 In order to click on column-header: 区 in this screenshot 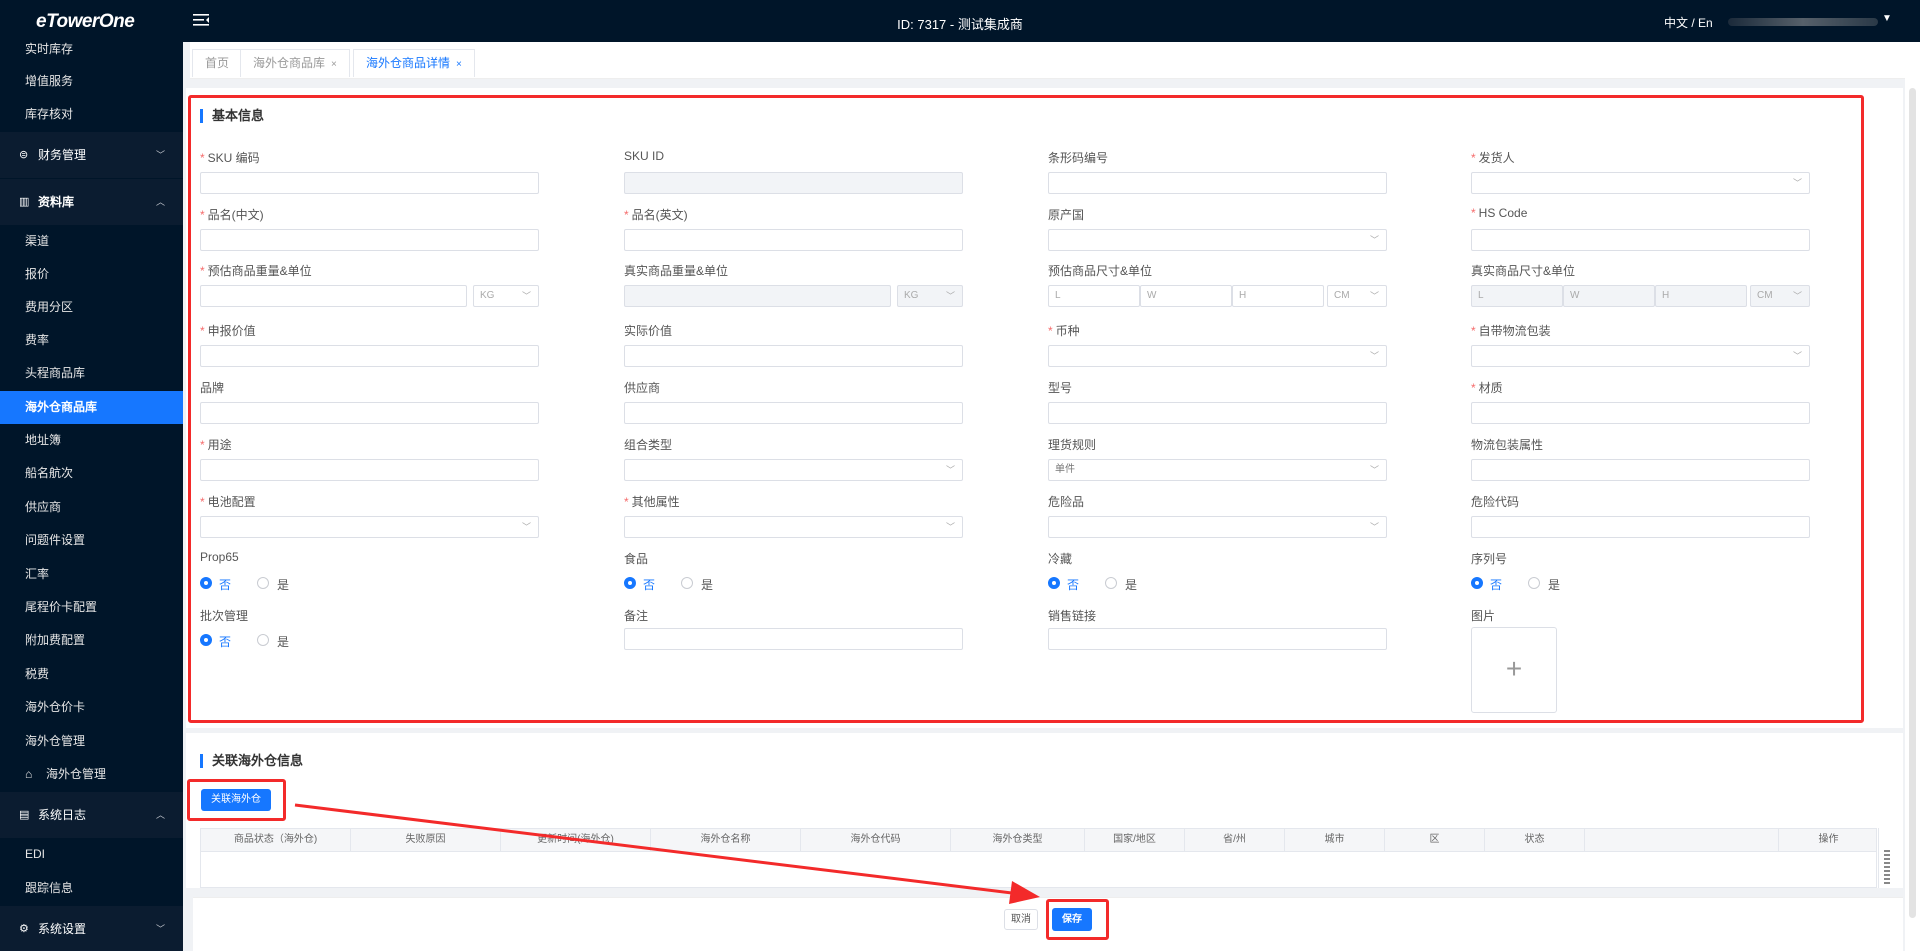, I will do `click(1435, 840)`.